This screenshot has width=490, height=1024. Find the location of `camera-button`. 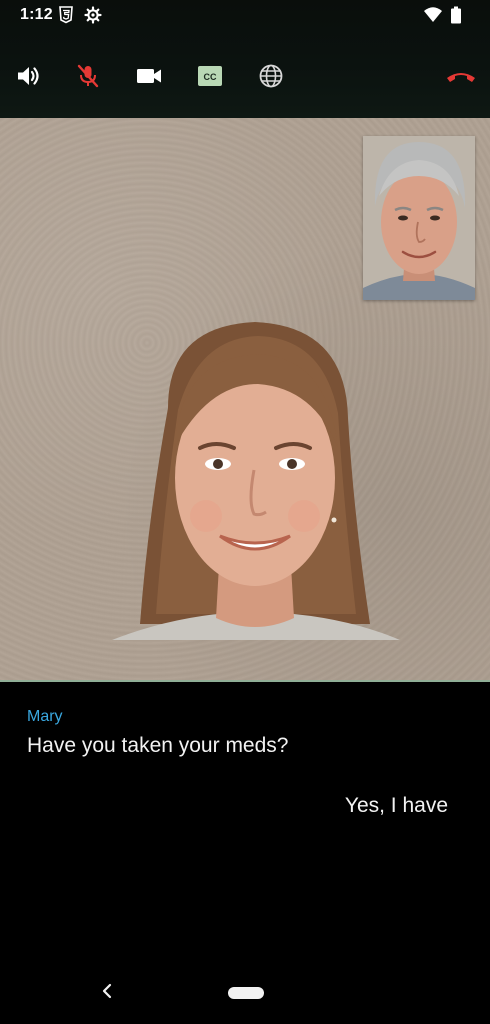

camera-button is located at coordinates (149, 76).